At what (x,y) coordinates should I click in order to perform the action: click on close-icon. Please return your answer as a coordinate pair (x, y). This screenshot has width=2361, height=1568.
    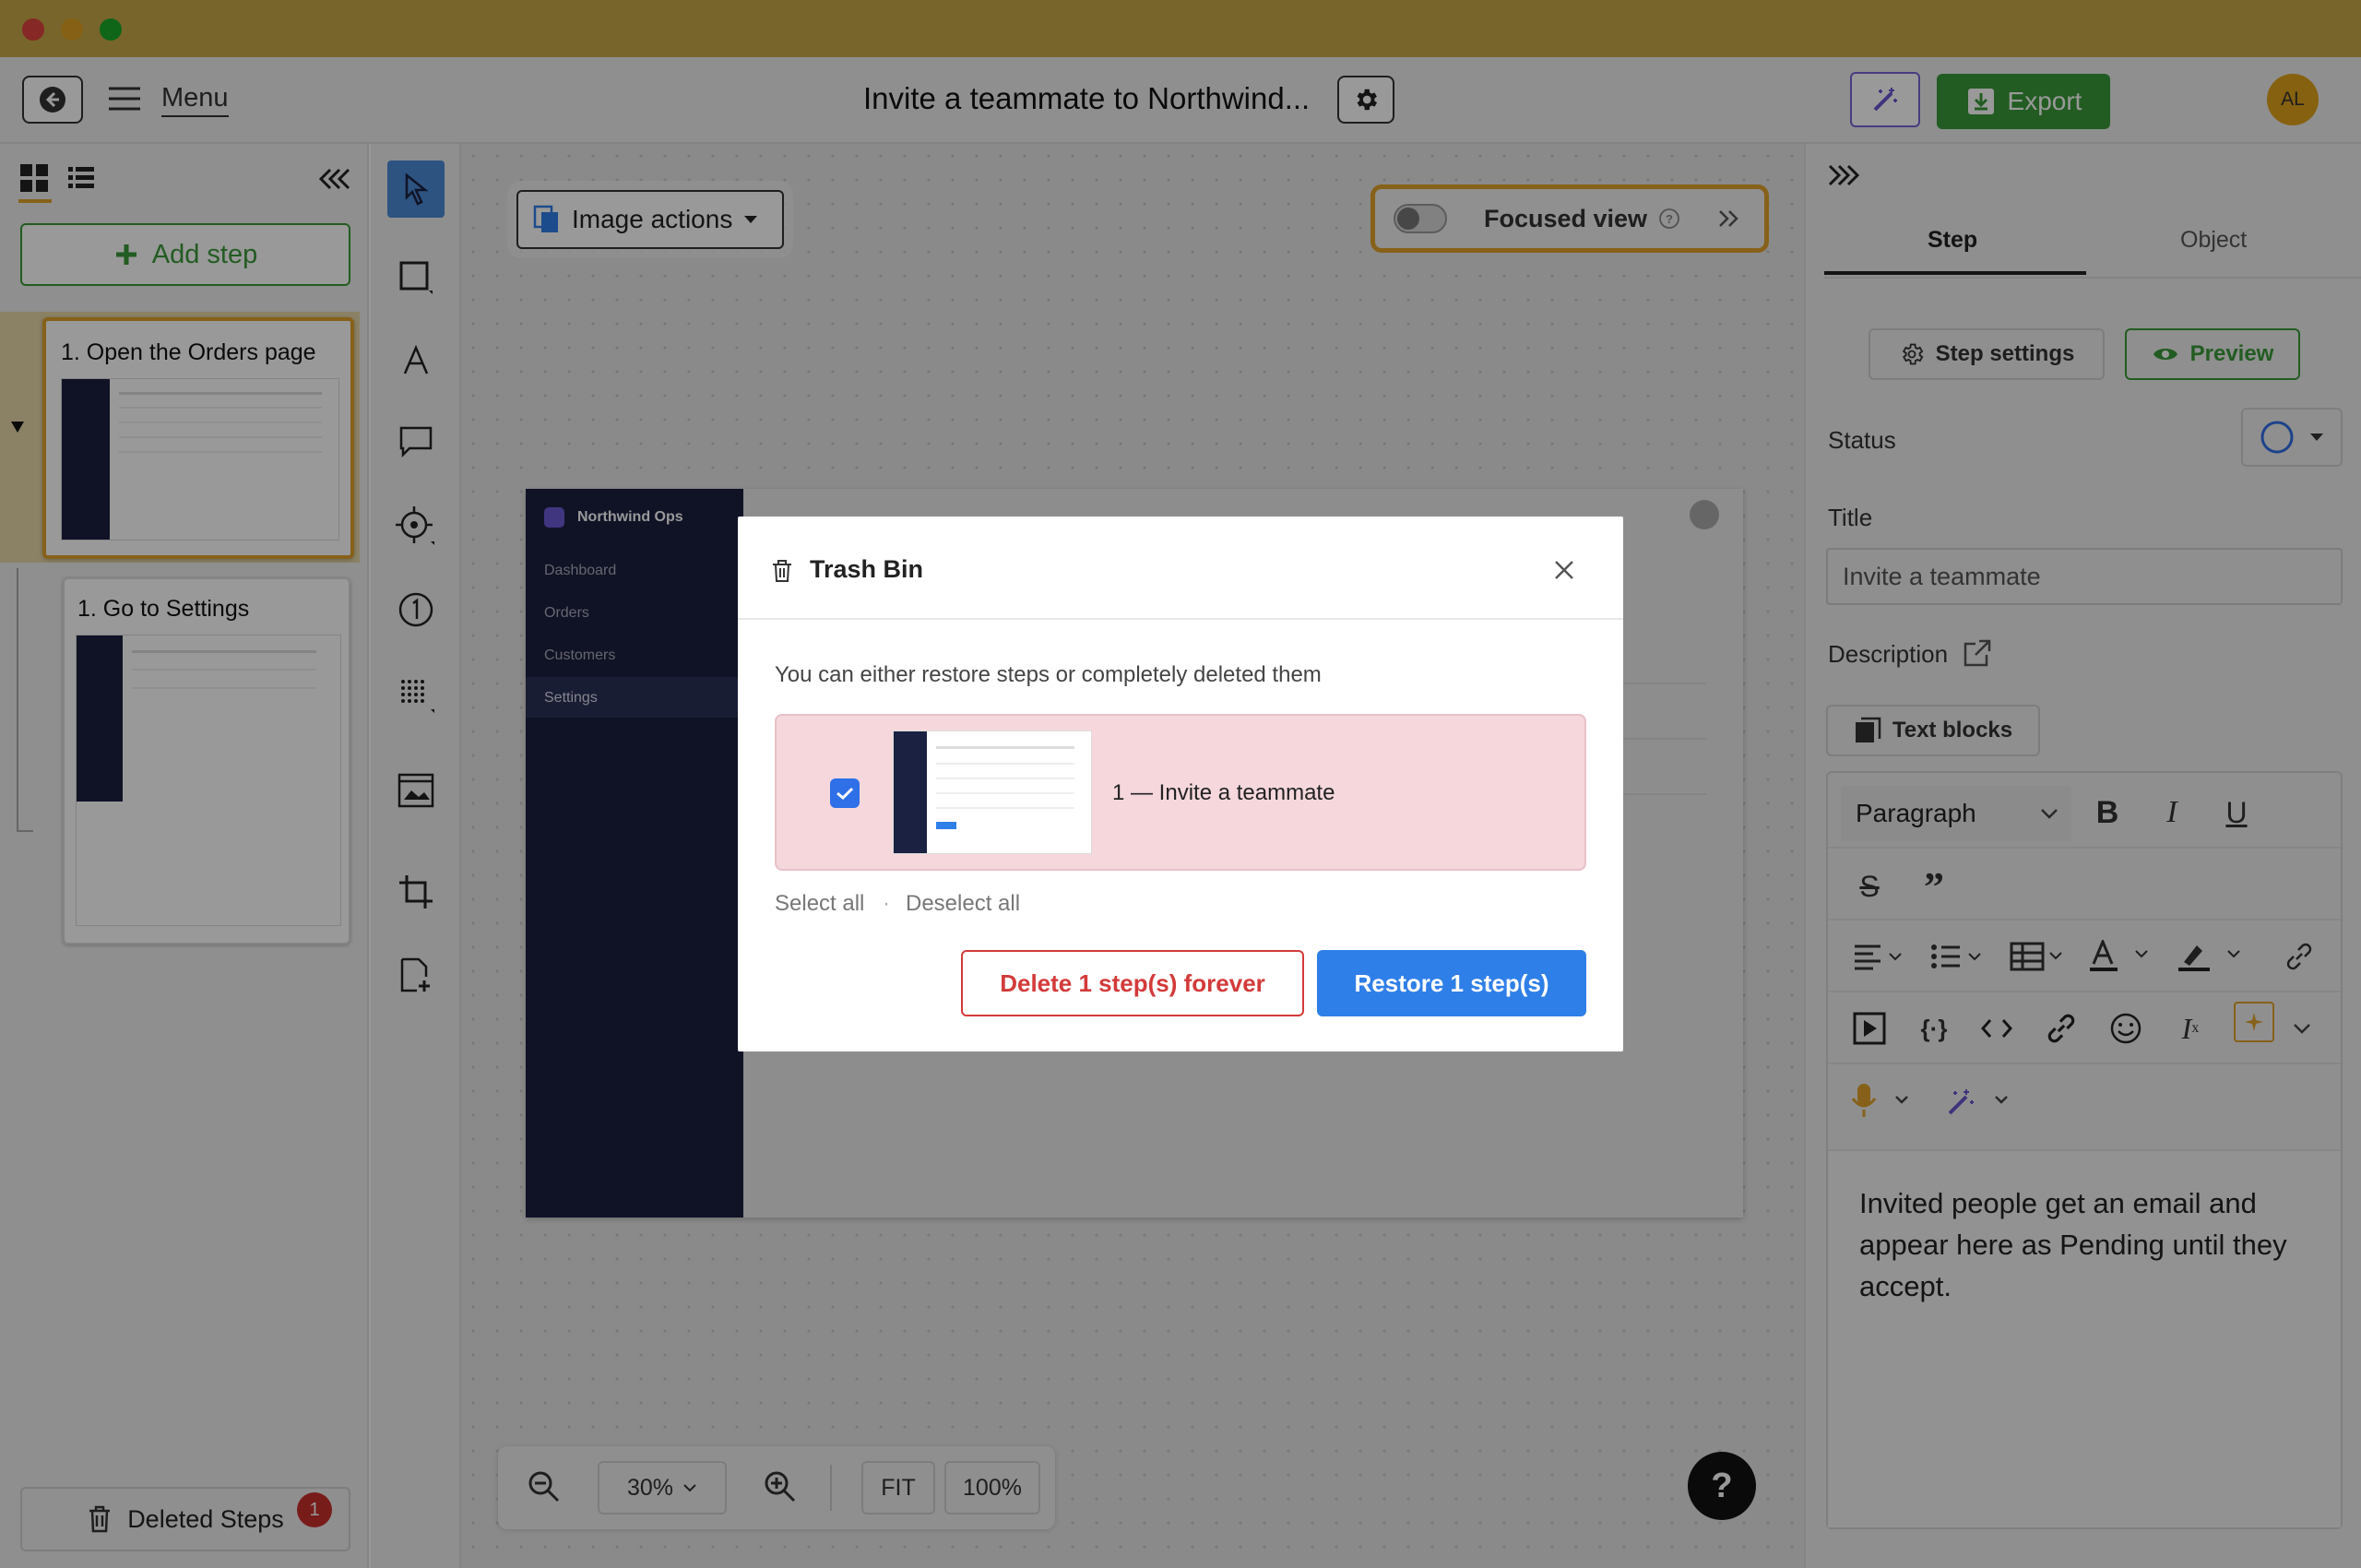
    Looking at the image, I should click on (1564, 570).